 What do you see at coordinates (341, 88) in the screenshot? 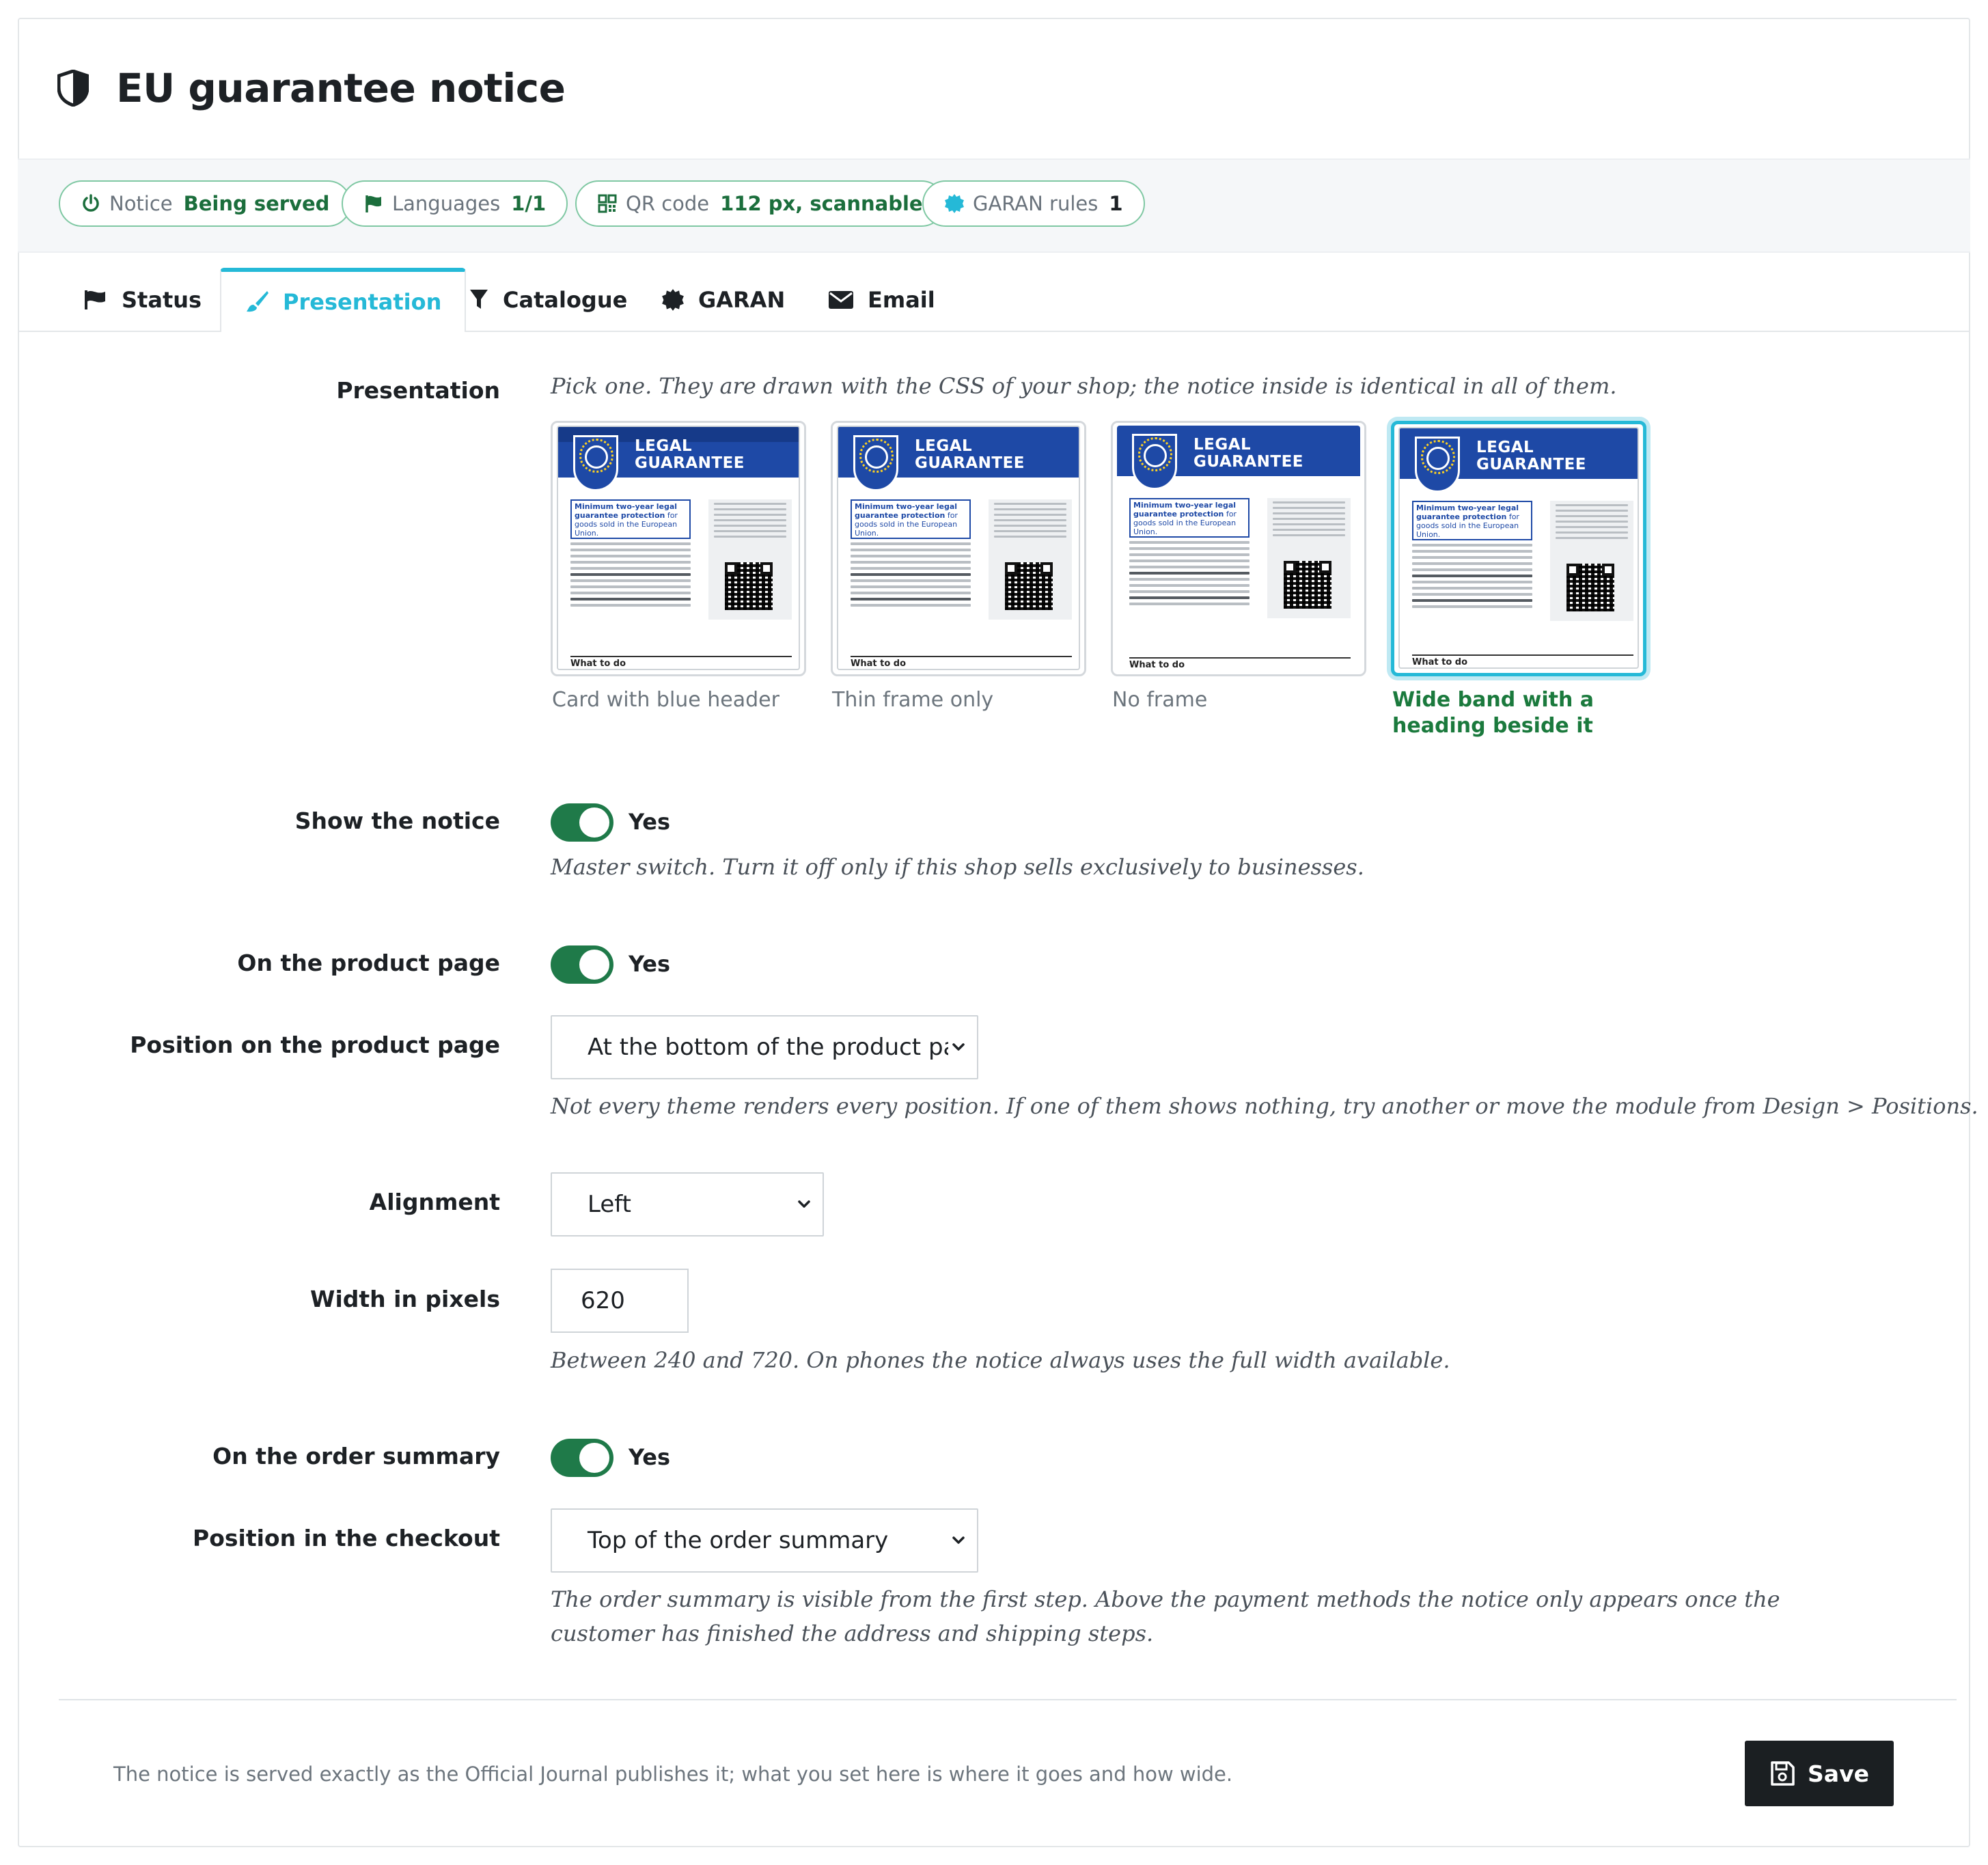
I see `page-title: EU guarantee notice` at bounding box center [341, 88].